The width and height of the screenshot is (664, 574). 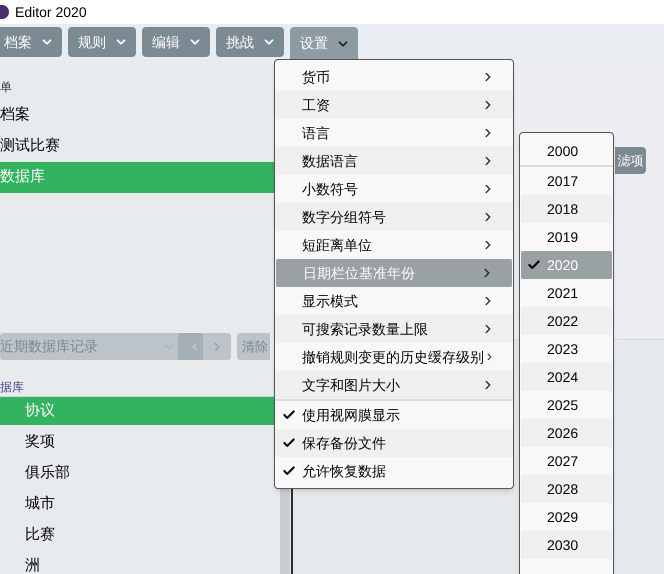 What do you see at coordinates (566, 433) in the screenshot?
I see `year-item: 2026` at bounding box center [566, 433].